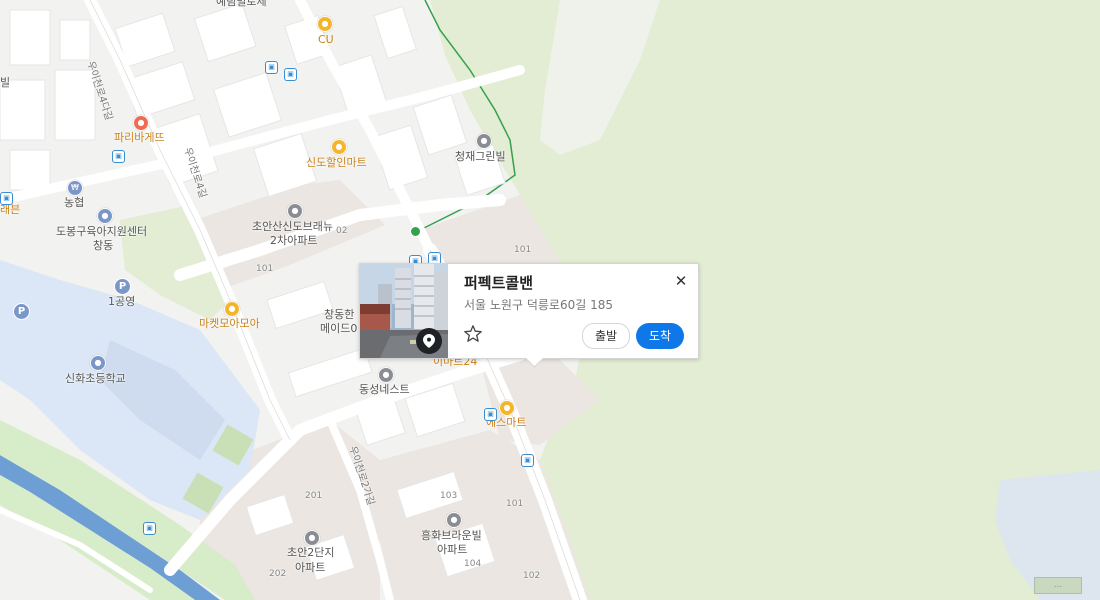  What do you see at coordinates (314, 496) in the screenshot?
I see `building-number: 201` at bounding box center [314, 496].